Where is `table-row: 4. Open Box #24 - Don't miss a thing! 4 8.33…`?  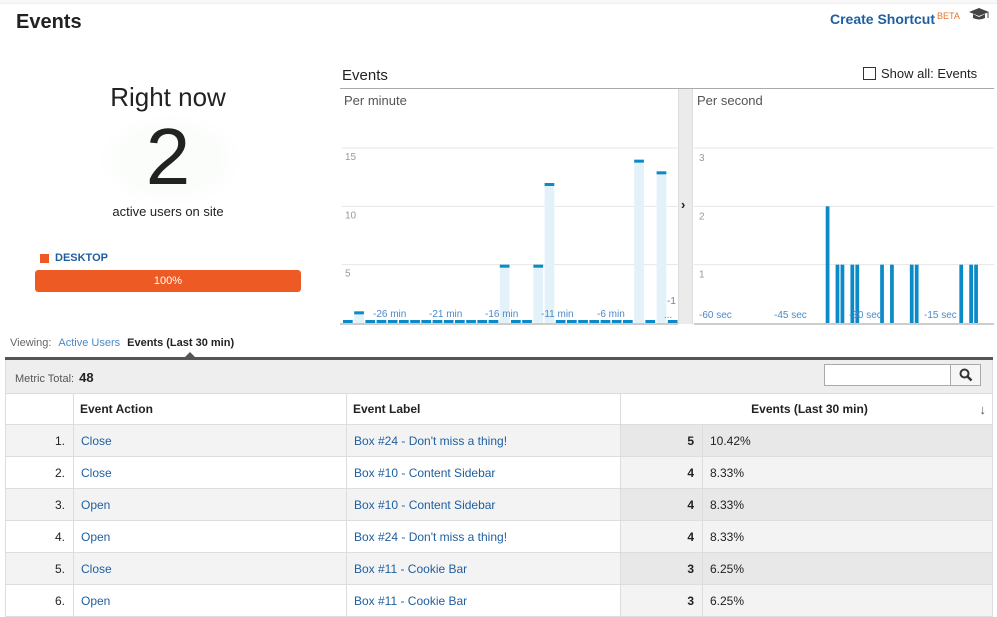 table-row: 4. Open Box #24 - Don't miss a thing! 4 8.33… is located at coordinates (499, 536).